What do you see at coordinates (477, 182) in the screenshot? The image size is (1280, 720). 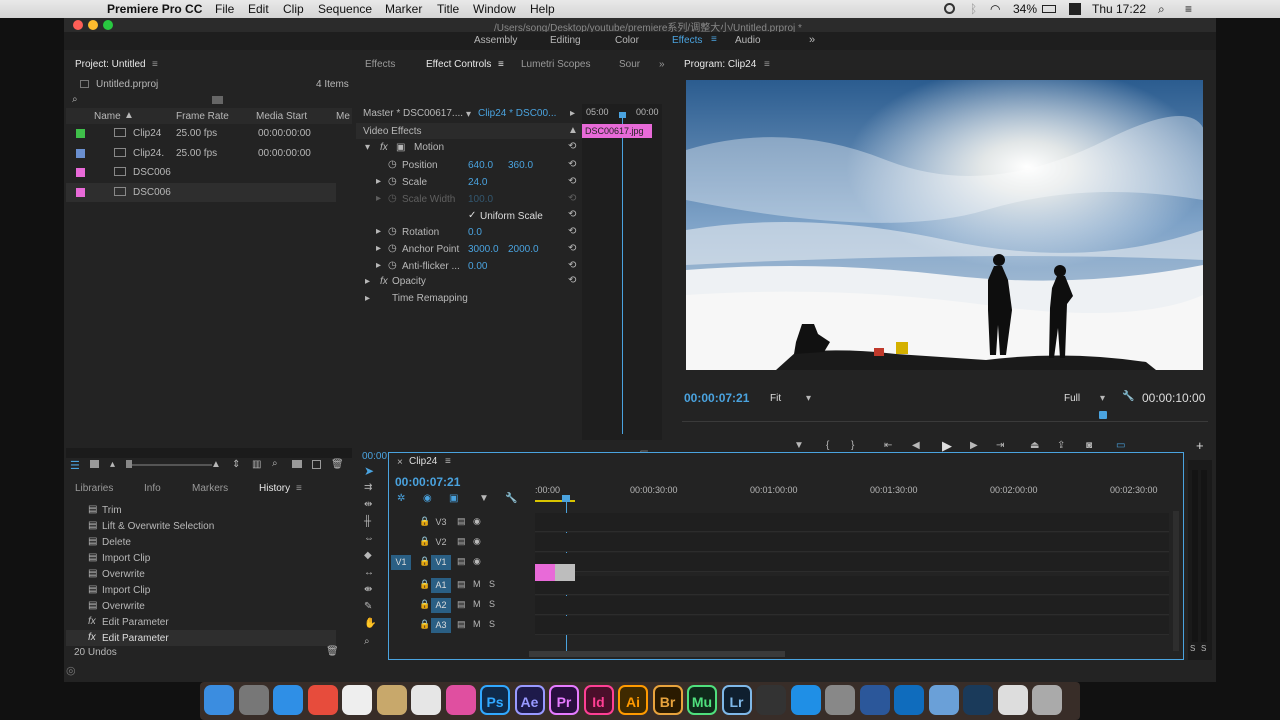 I see `param-value-1: 24.0` at bounding box center [477, 182].